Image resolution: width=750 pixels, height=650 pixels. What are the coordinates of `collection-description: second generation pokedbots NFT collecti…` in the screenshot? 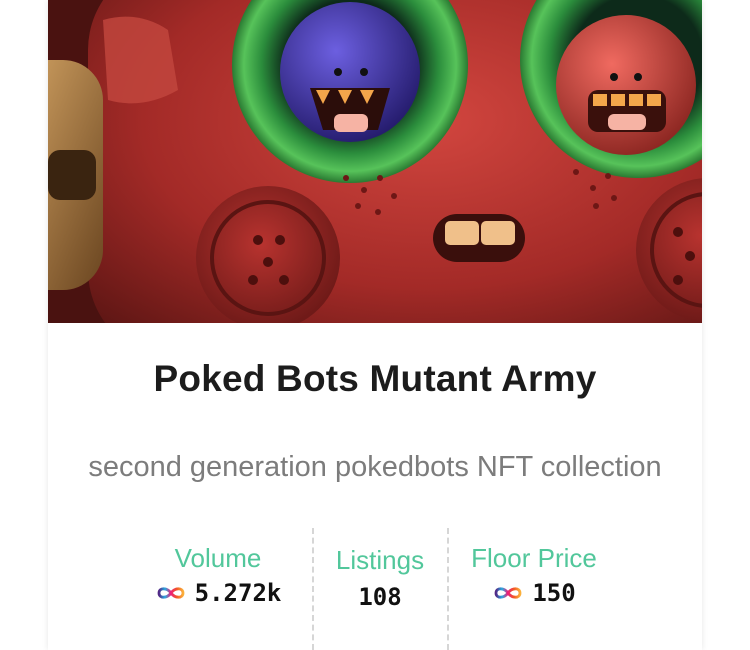 It's located at (375, 467).